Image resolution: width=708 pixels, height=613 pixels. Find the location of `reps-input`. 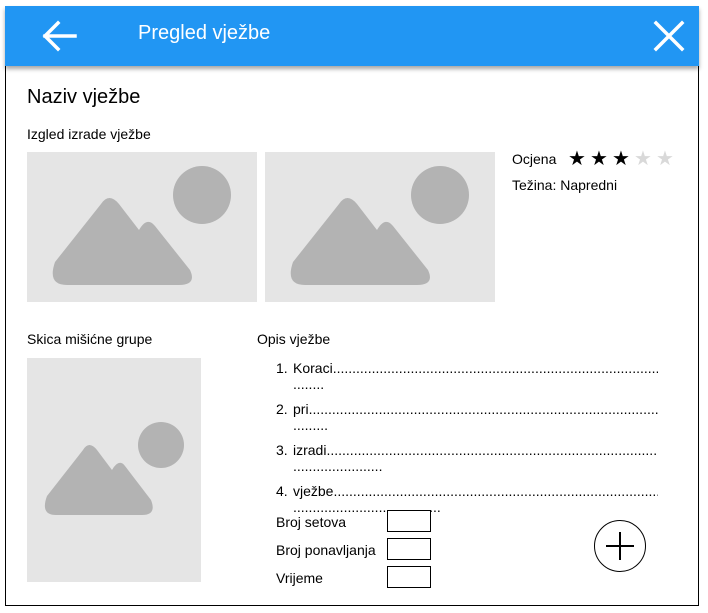

reps-input is located at coordinates (409, 549).